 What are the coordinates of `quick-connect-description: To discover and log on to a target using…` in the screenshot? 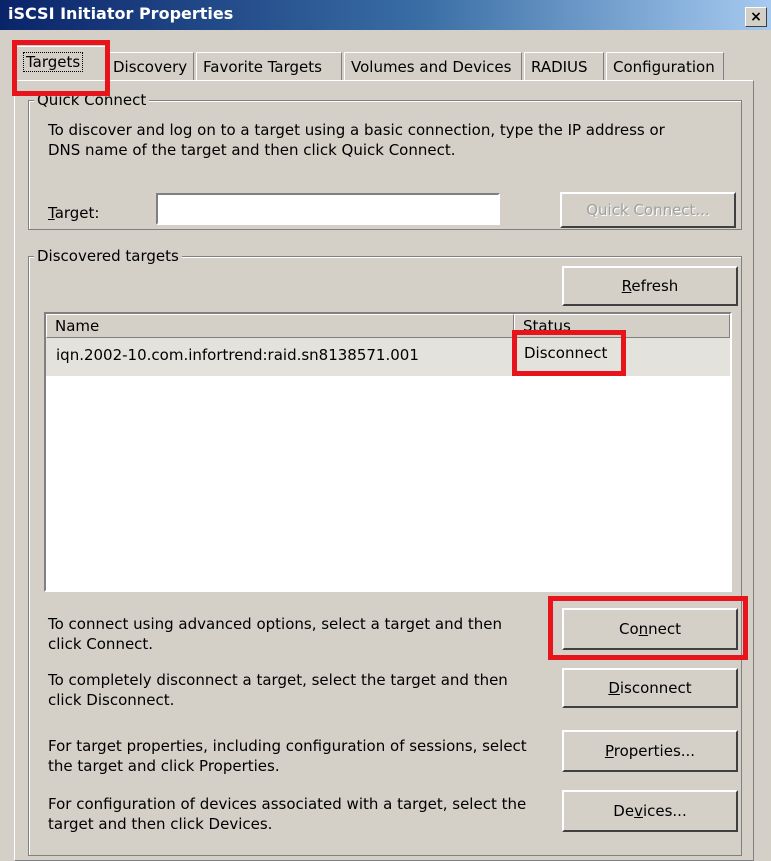 It's located at (356, 140).